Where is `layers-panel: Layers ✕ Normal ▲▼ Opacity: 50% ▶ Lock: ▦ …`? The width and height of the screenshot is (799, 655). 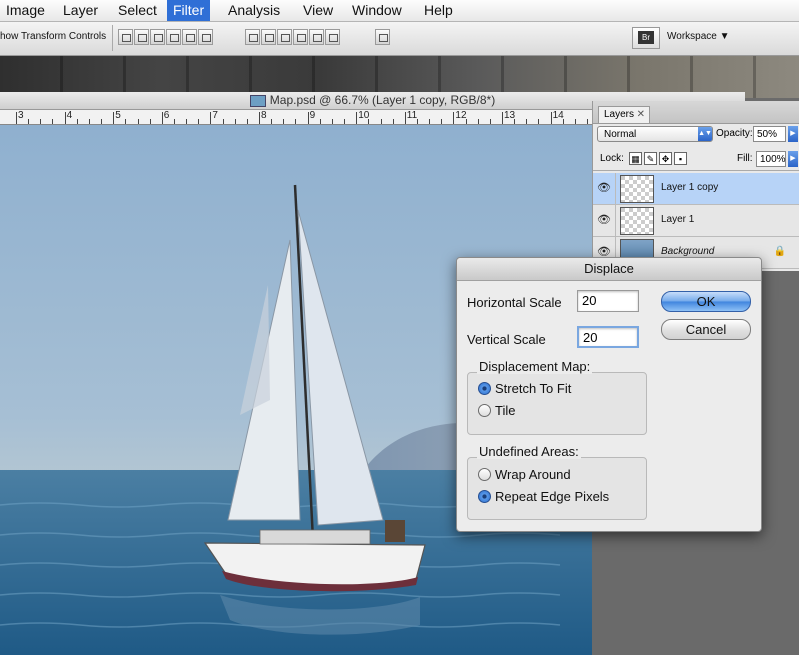
layers-panel: Layers ✕ Normal ▲▼ Opacity: 50% ▶ Lock: ▦ … is located at coordinates (695, 186).